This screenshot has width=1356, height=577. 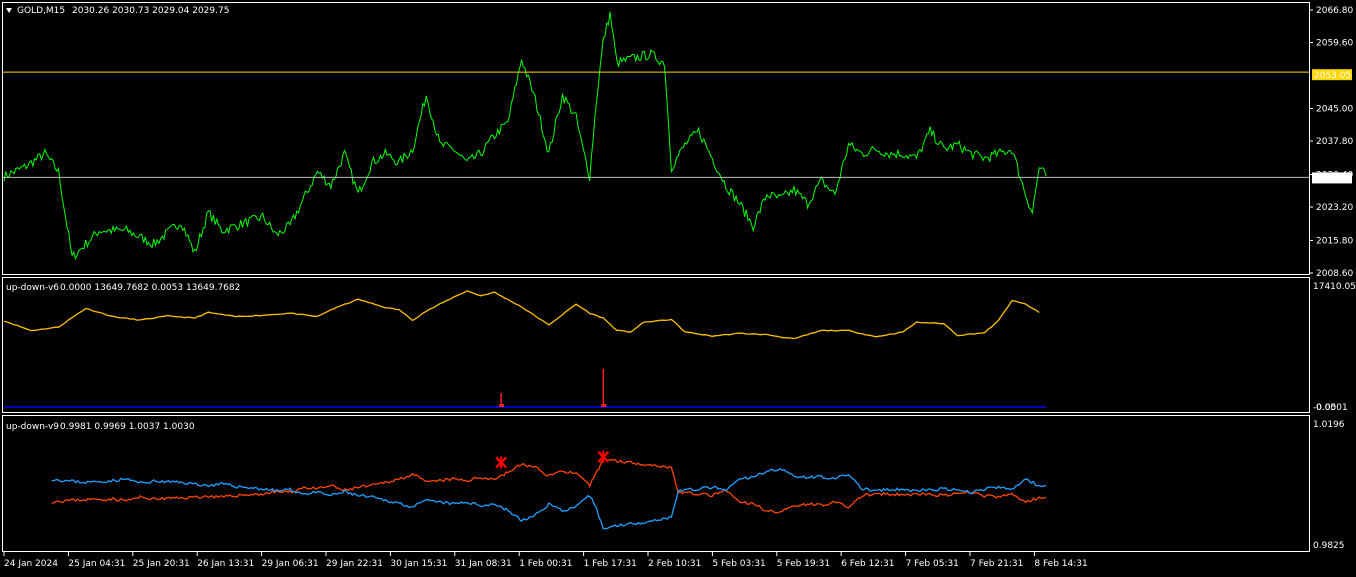 What do you see at coordinates (161, 564) in the screenshot?
I see `x-tick-label: 25 Jan 20:31` at bounding box center [161, 564].